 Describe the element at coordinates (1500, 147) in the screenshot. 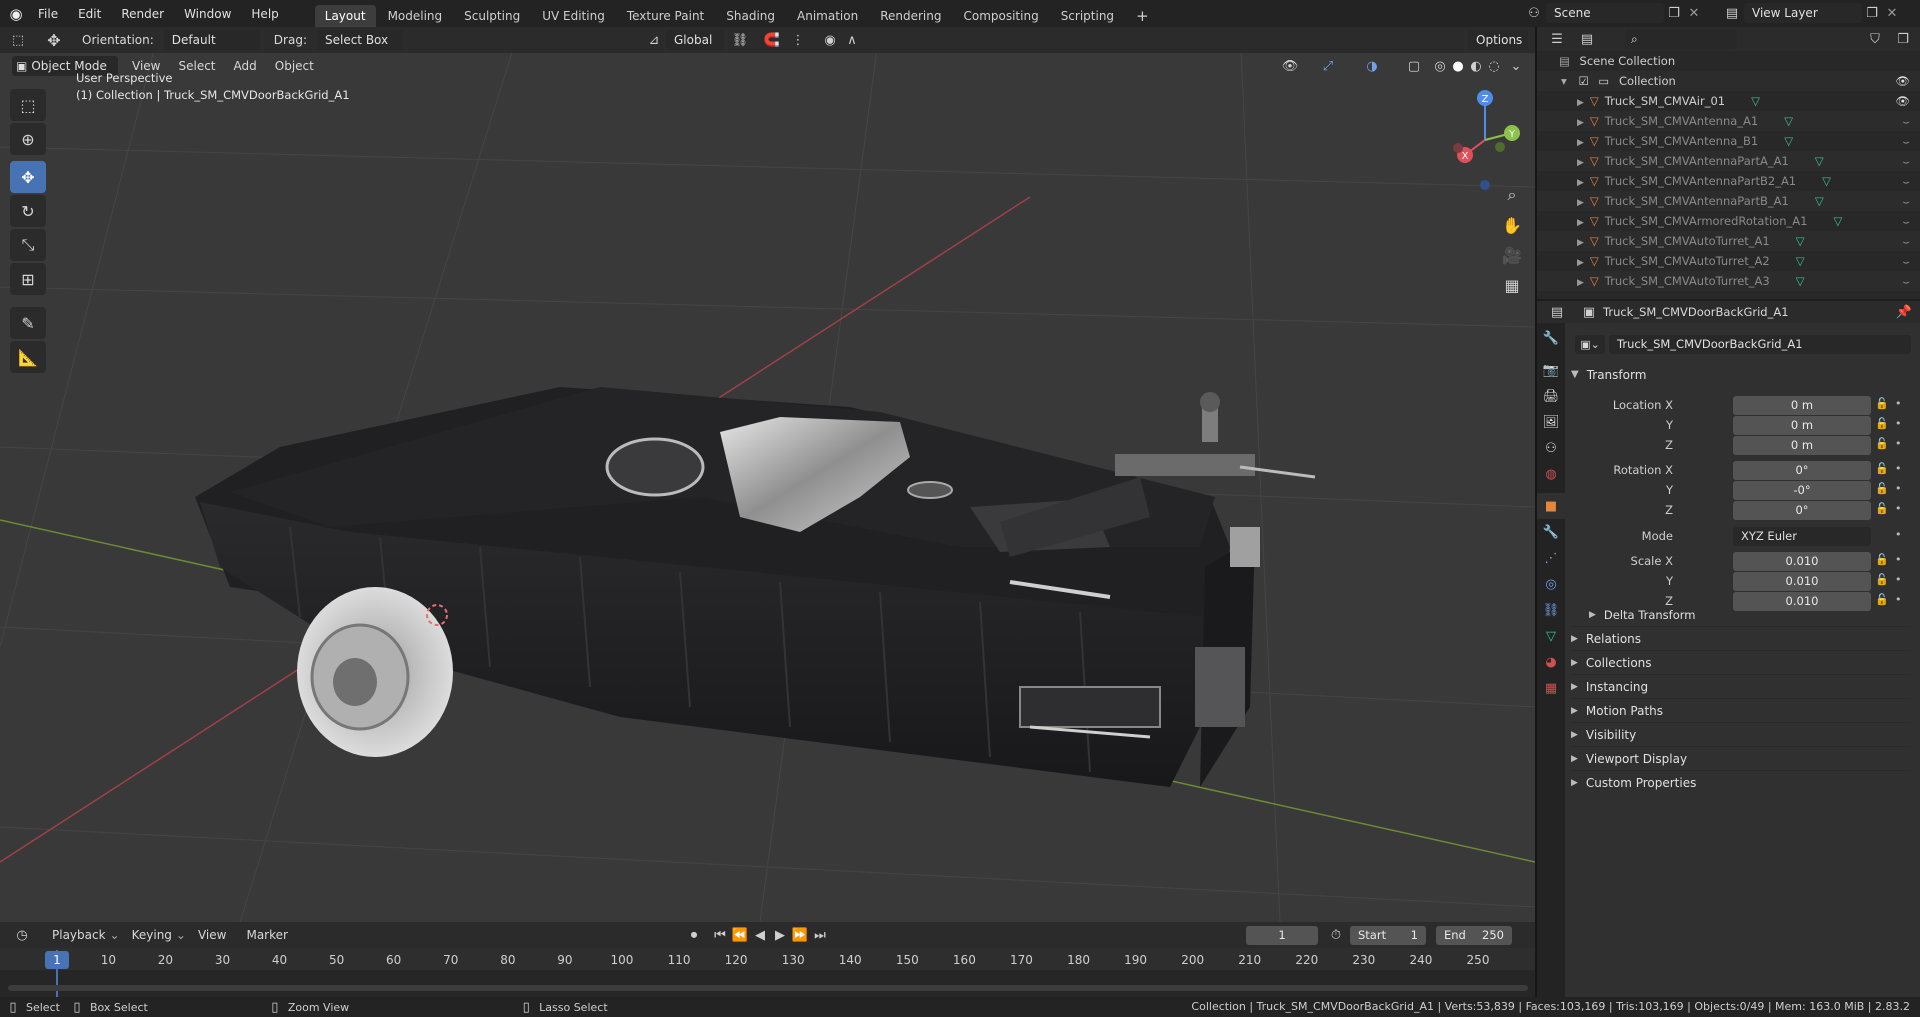

I see `gizmo-neg-y` at that location.